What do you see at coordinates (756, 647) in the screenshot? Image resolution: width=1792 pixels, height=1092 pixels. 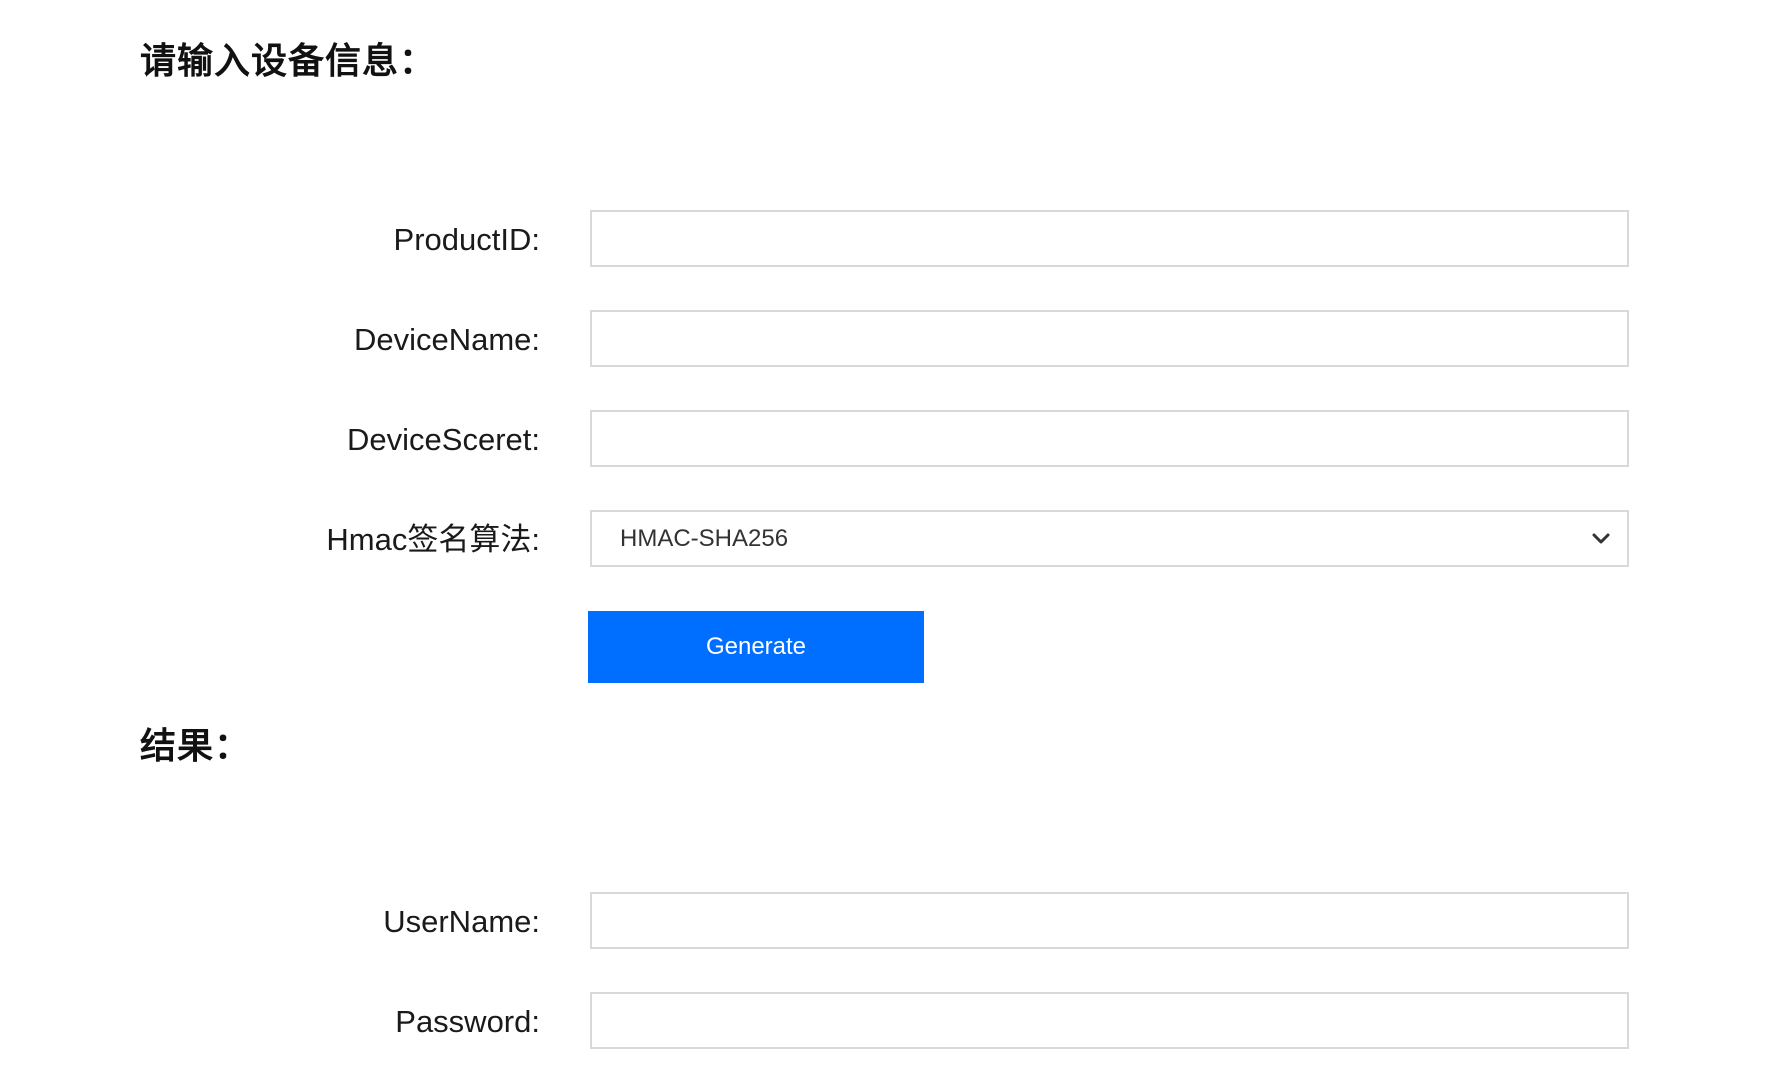 I see `generate-button: Generate` at bounding box center [756, 647].